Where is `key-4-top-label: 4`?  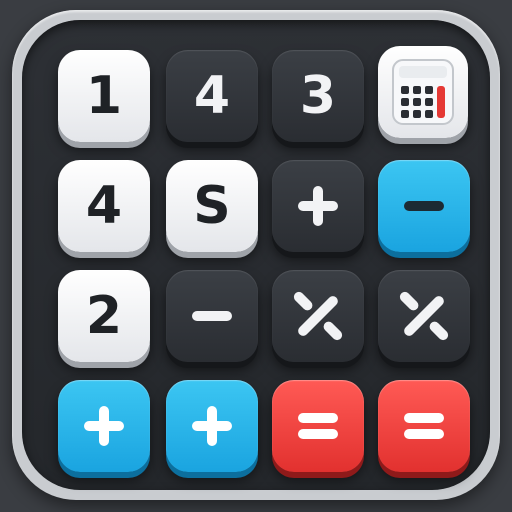
key-4-top-label: 4 is located at coordinates (212, 96).